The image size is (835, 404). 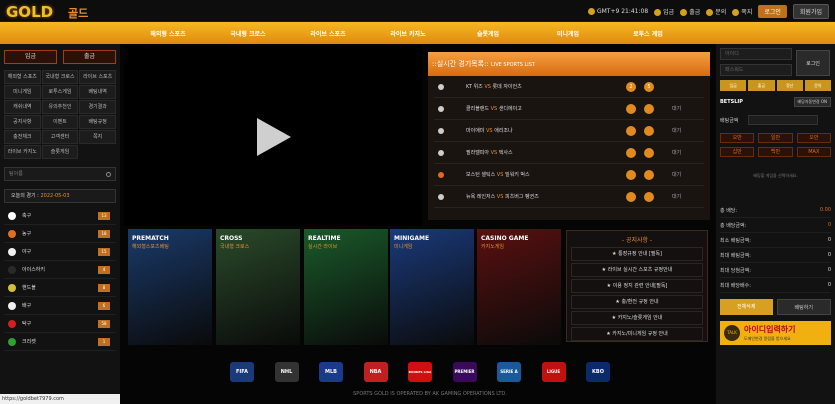 I want to click on search-icon, so click(x=108, y=174).